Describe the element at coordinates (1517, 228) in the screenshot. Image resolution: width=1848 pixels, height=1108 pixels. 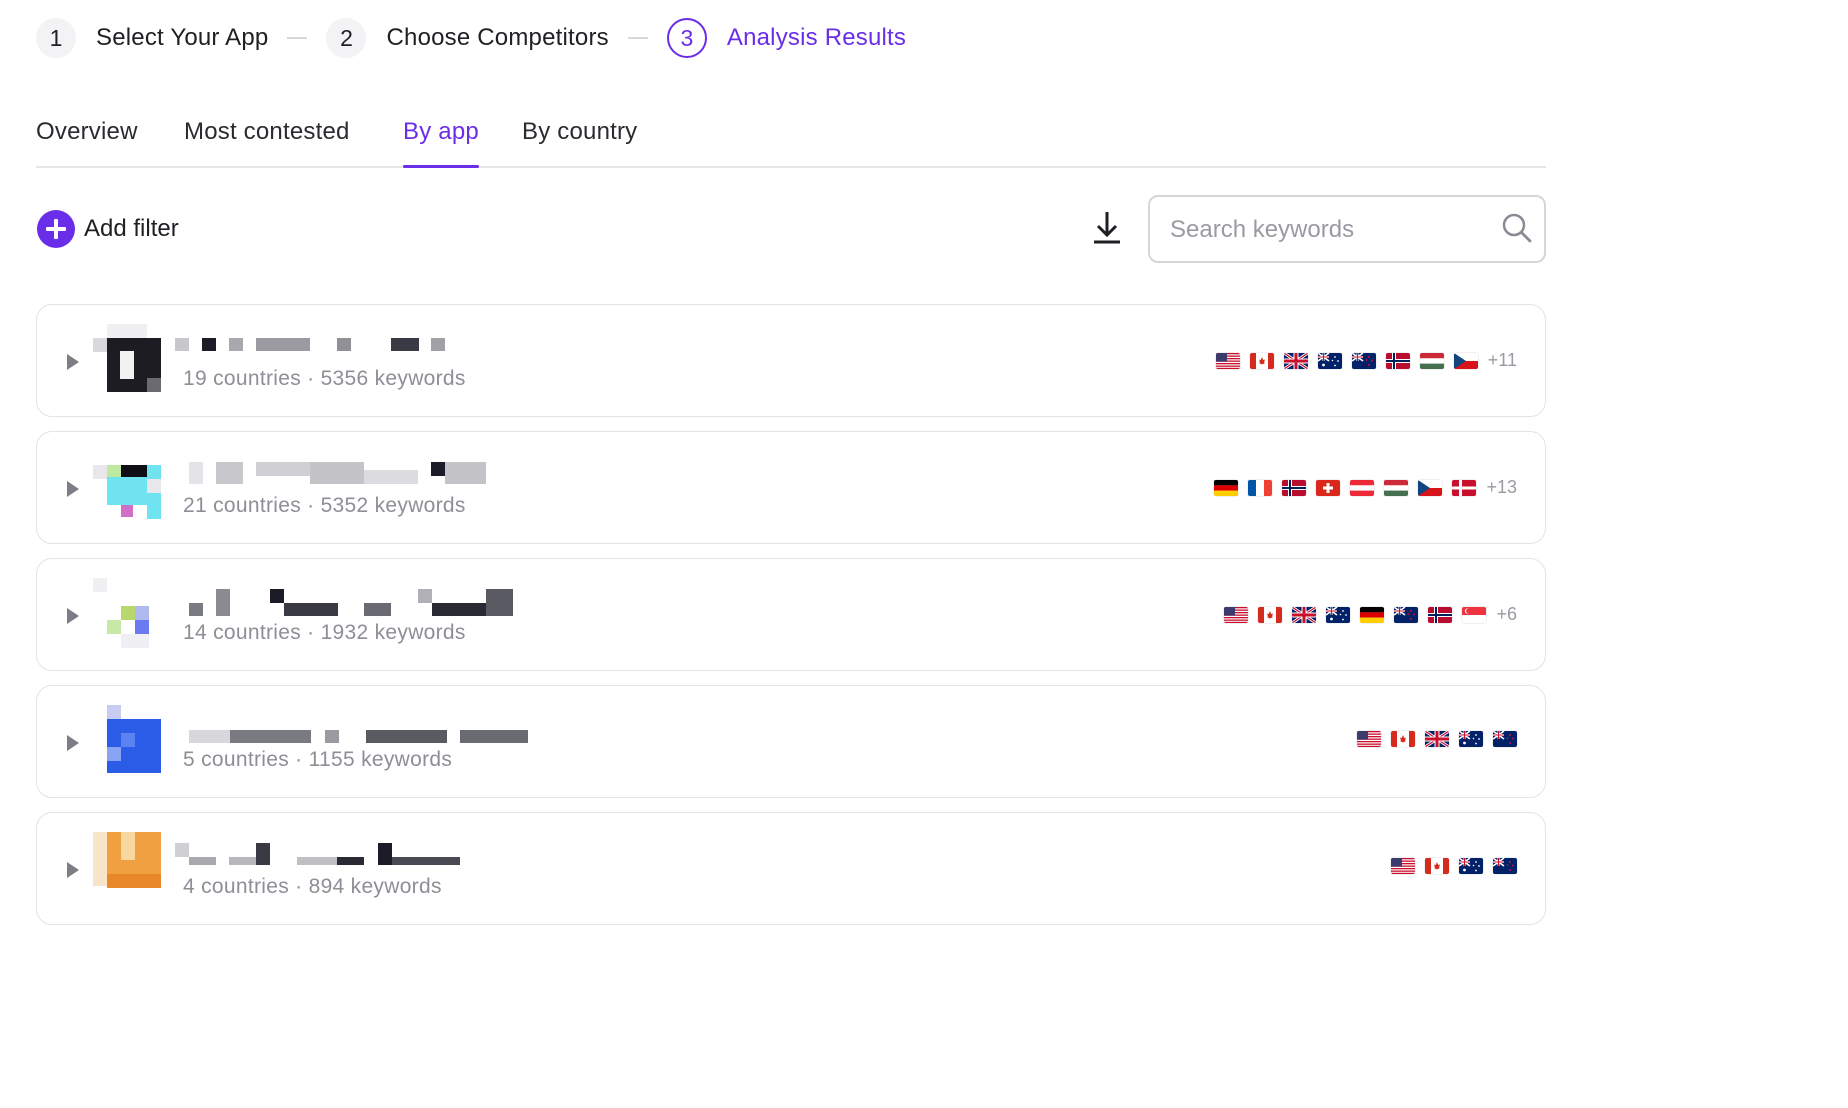
I see `search-icon` at that location.